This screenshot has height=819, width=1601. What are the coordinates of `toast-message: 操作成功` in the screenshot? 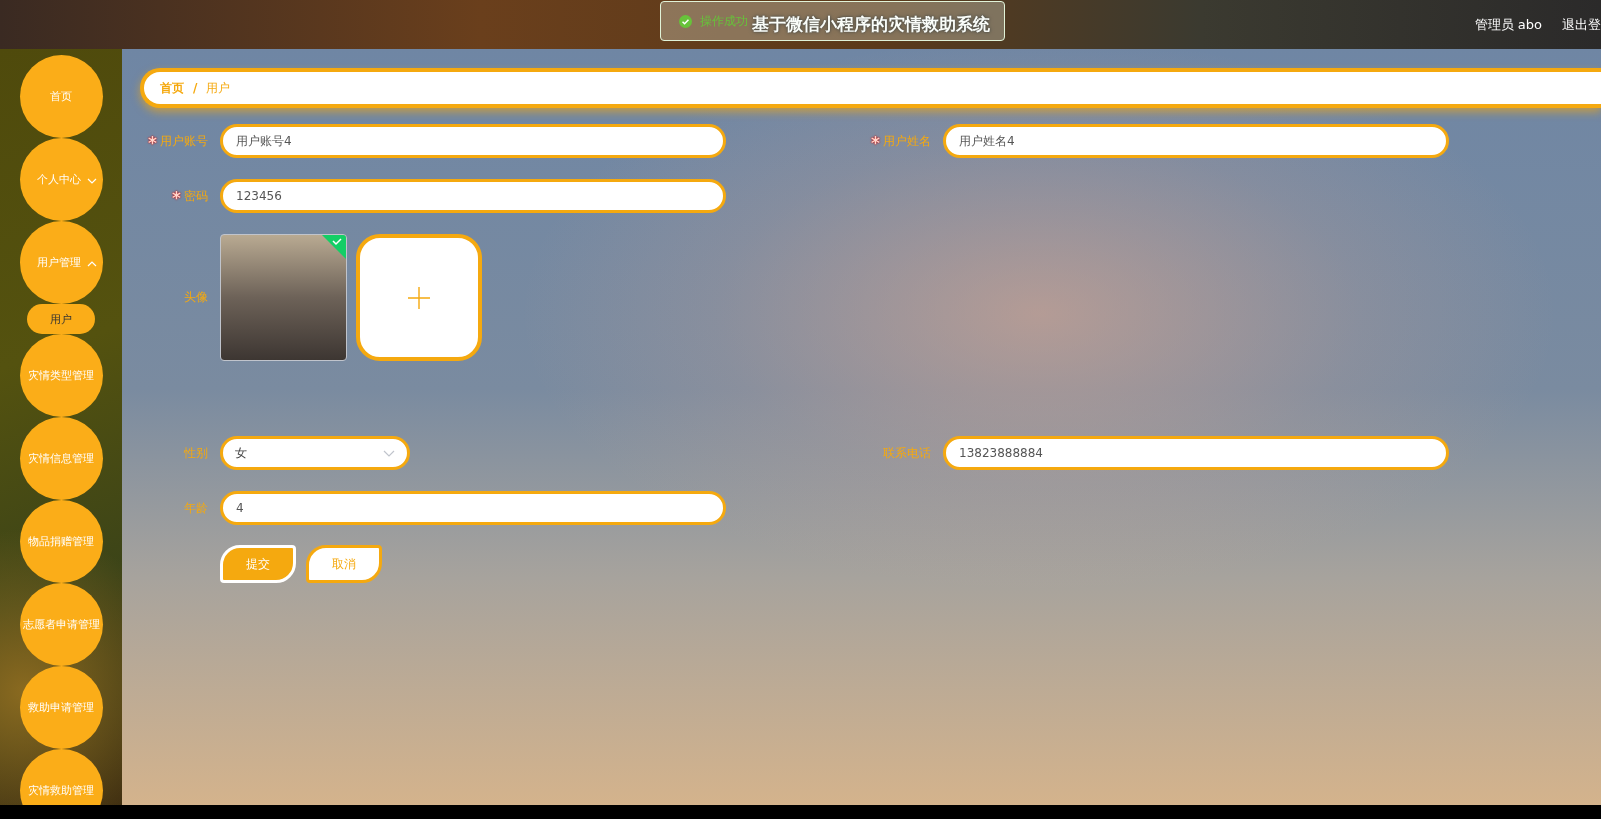 It's located at (724, 21).